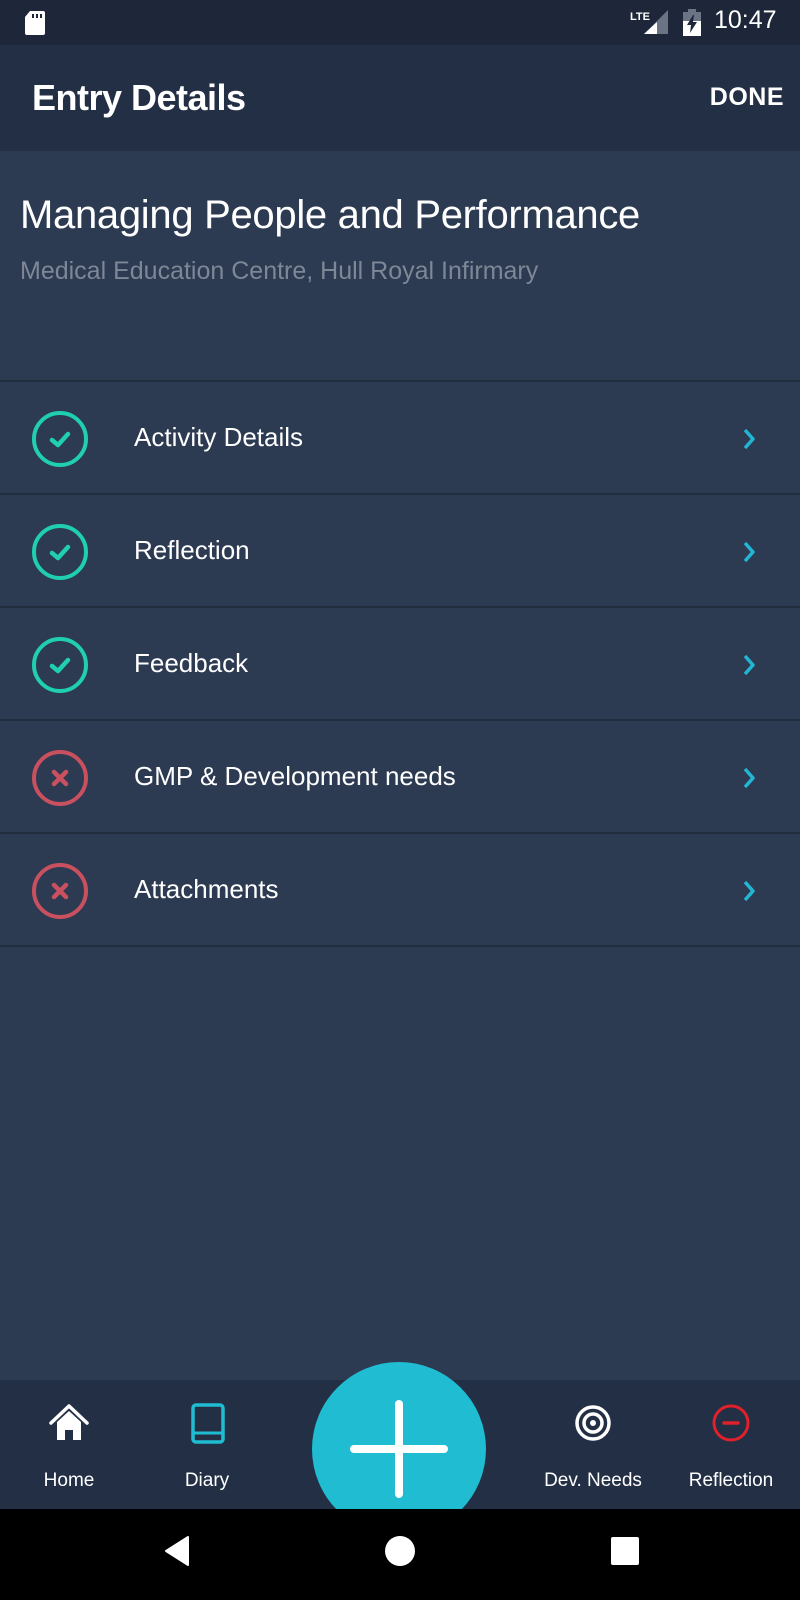  Describe the element at coordinates (207, 1445) in the screenshot. I see `nav-item-diary: Diary` at that location.